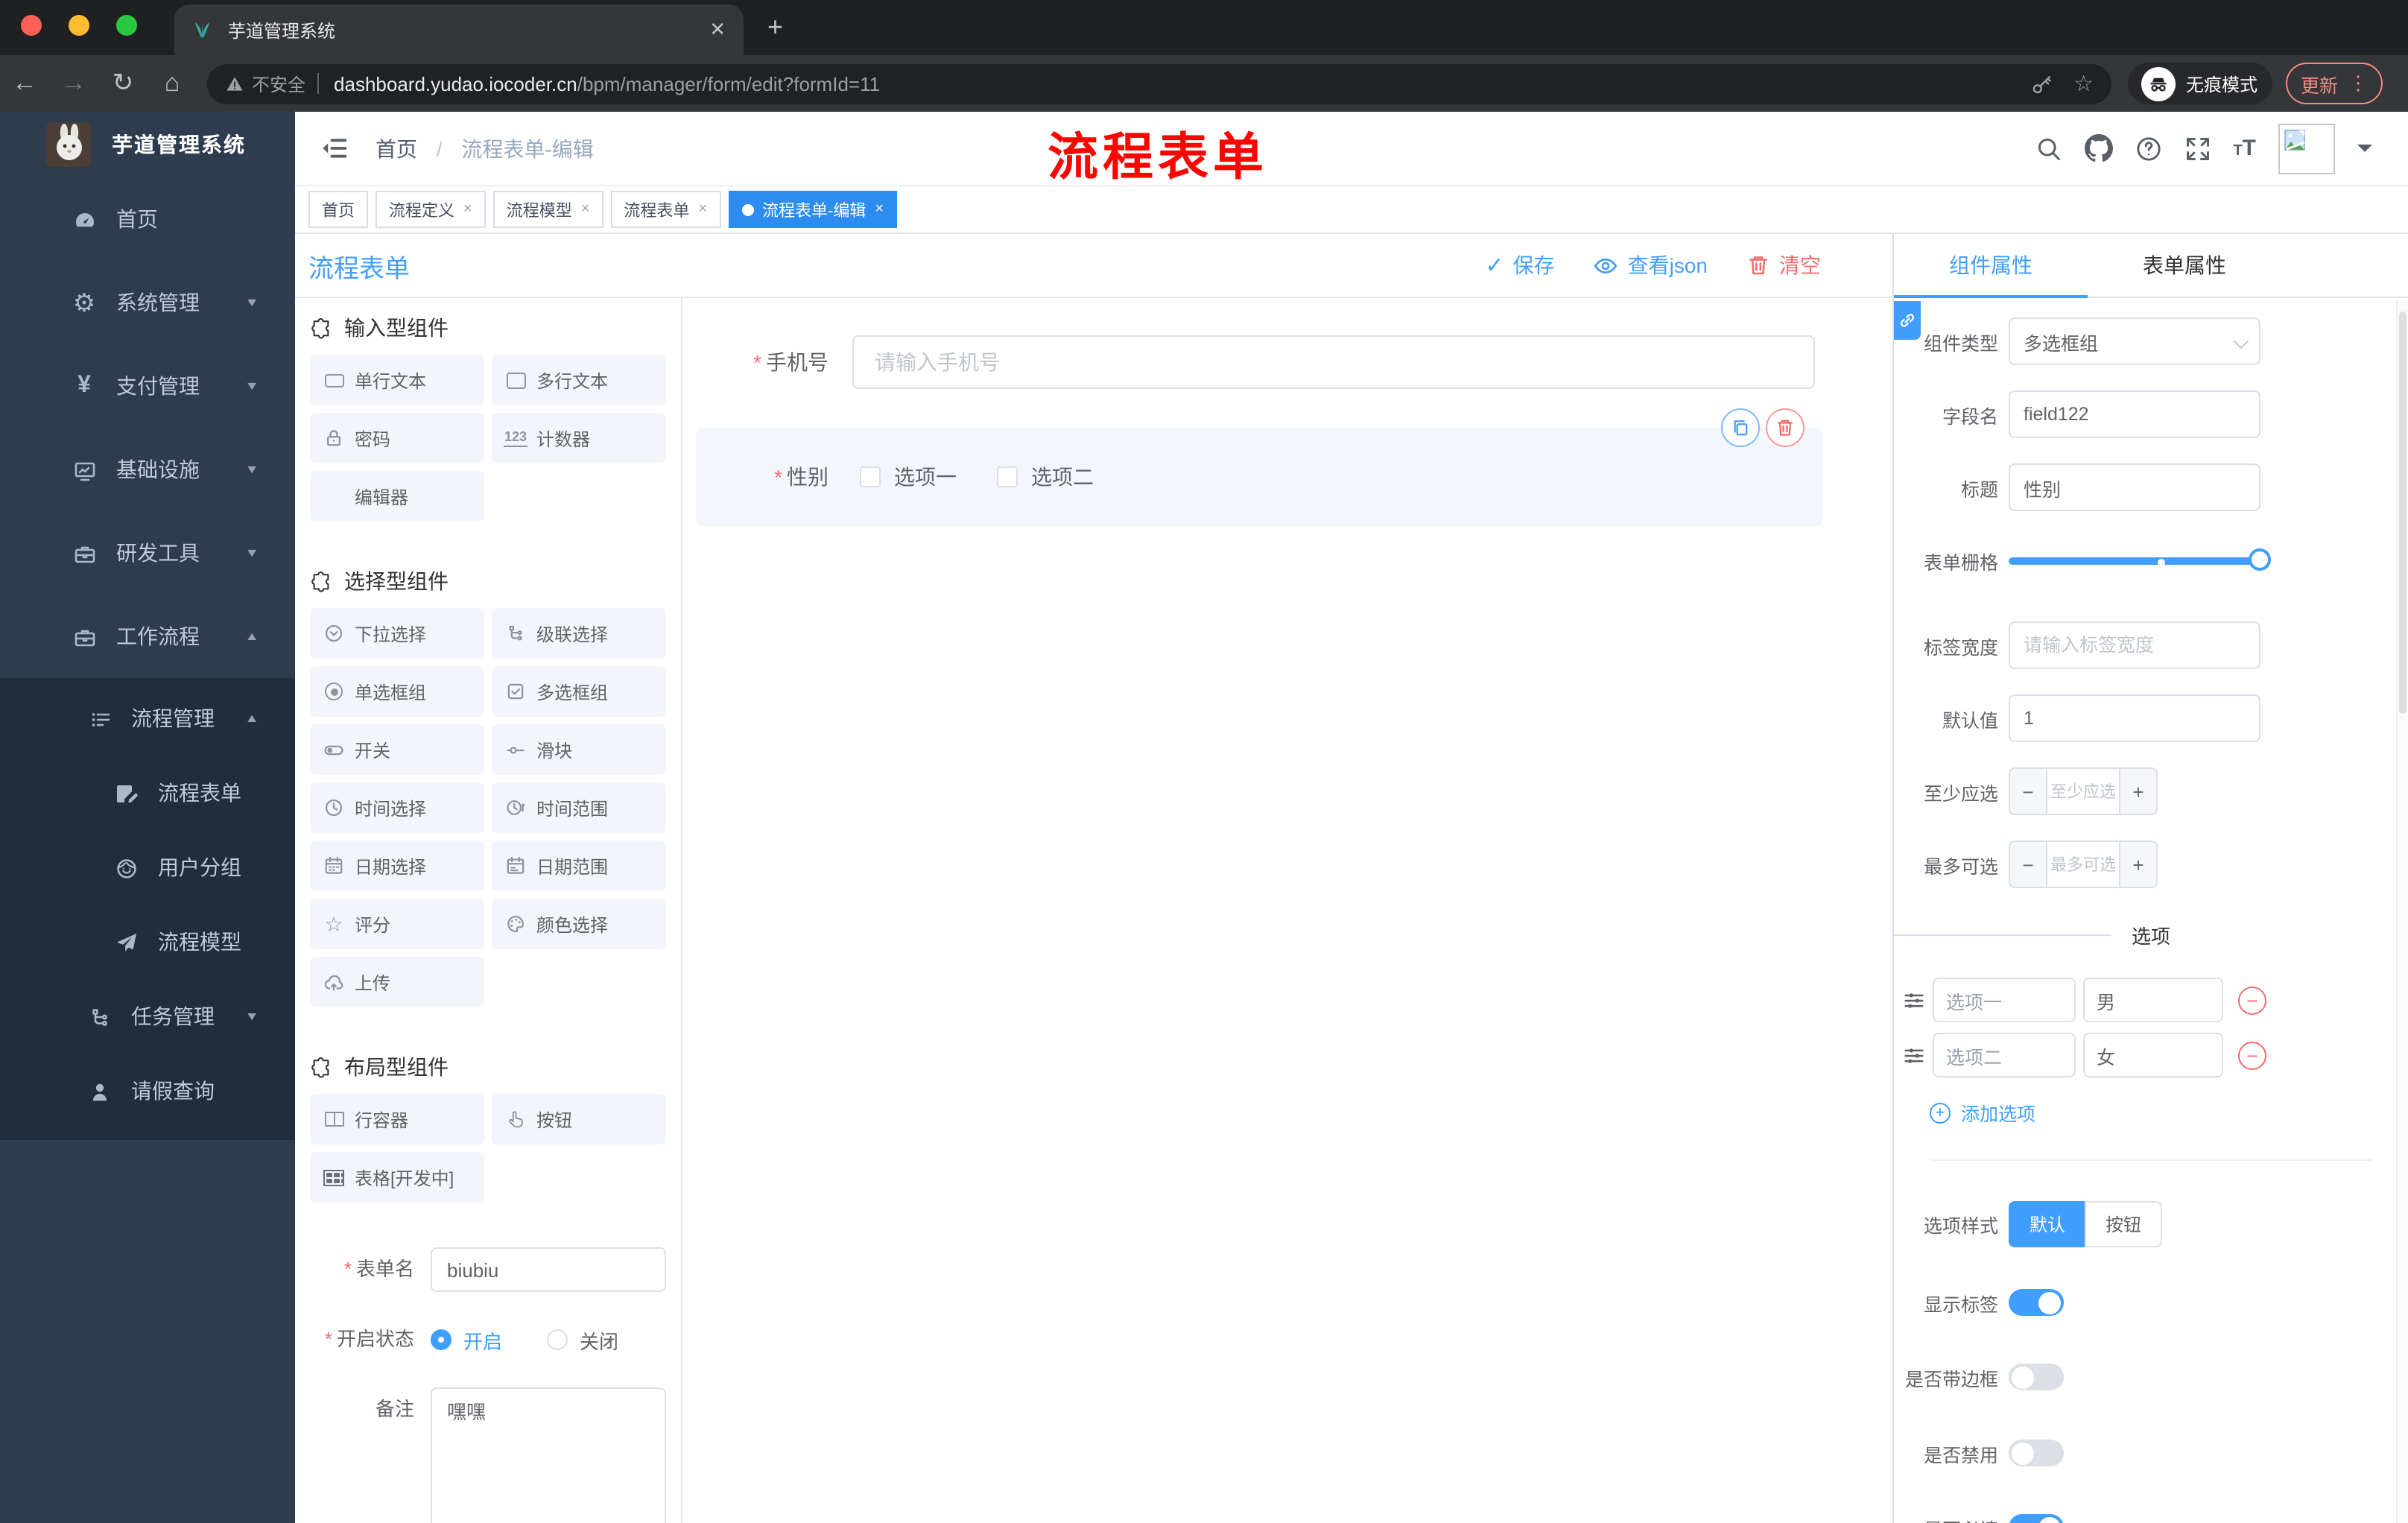 The image size is (2408, 1523). I want to click on phone-input: 请输入手机号, so click(1333, 362).